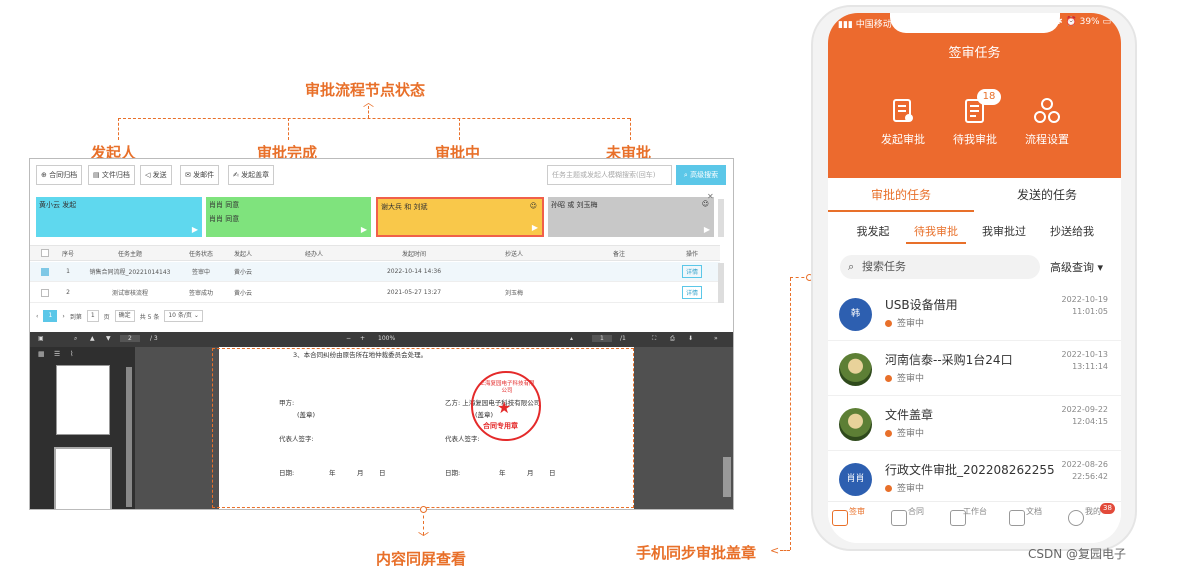 The height and width of the screenshot is (573, 1180). Describe the element at coordinates (1034, 516) in the screenshot. I see `nav-docs: 文档` at that location.